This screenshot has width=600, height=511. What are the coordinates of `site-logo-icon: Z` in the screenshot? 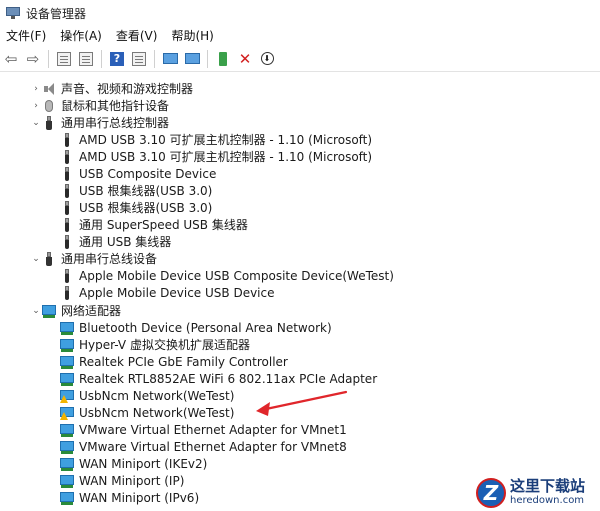 It's located at (491, 492).